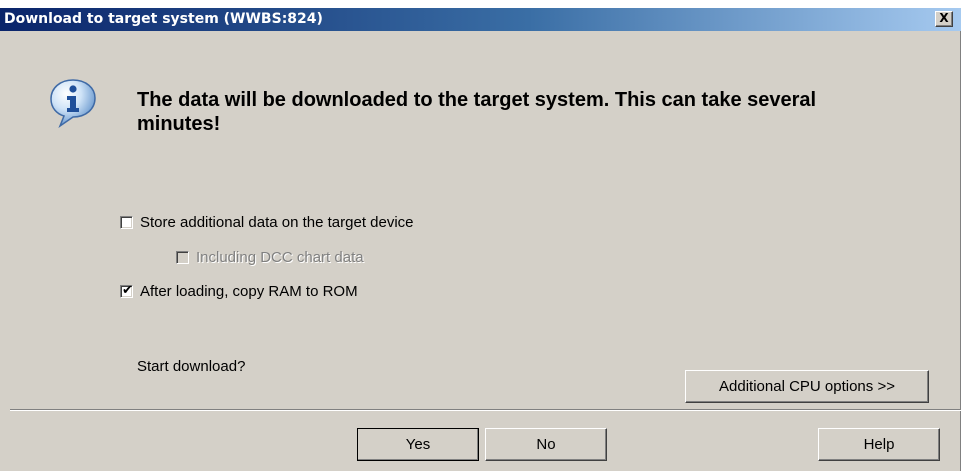 This screenshot has width=961, height=471. What do you see at coordinates (807, 386) in the screenshot?
I see `additional-cpu-options-button: Additional CPU options >>` at bounding box center [807, 386].